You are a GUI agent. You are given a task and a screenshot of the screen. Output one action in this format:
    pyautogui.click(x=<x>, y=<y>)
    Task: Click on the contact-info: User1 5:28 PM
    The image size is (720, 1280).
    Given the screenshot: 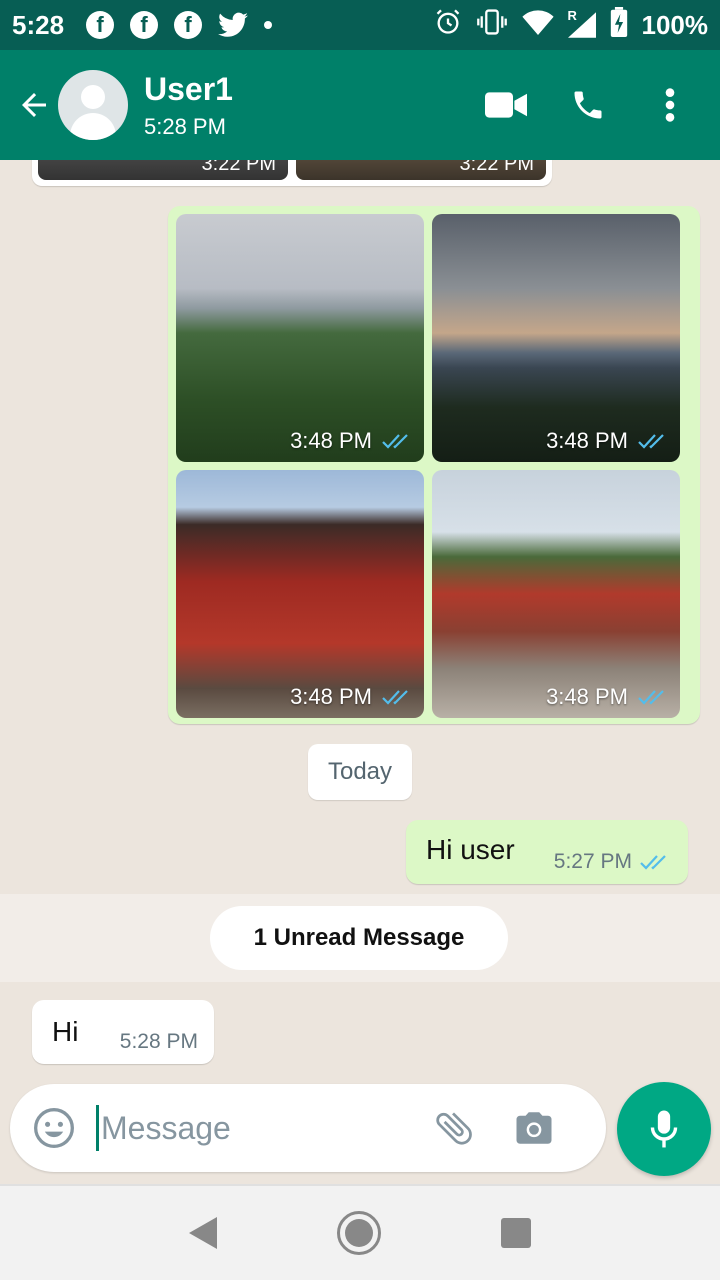 What is the action you would take?
    pyautogui.click(x=188, y=105)
    